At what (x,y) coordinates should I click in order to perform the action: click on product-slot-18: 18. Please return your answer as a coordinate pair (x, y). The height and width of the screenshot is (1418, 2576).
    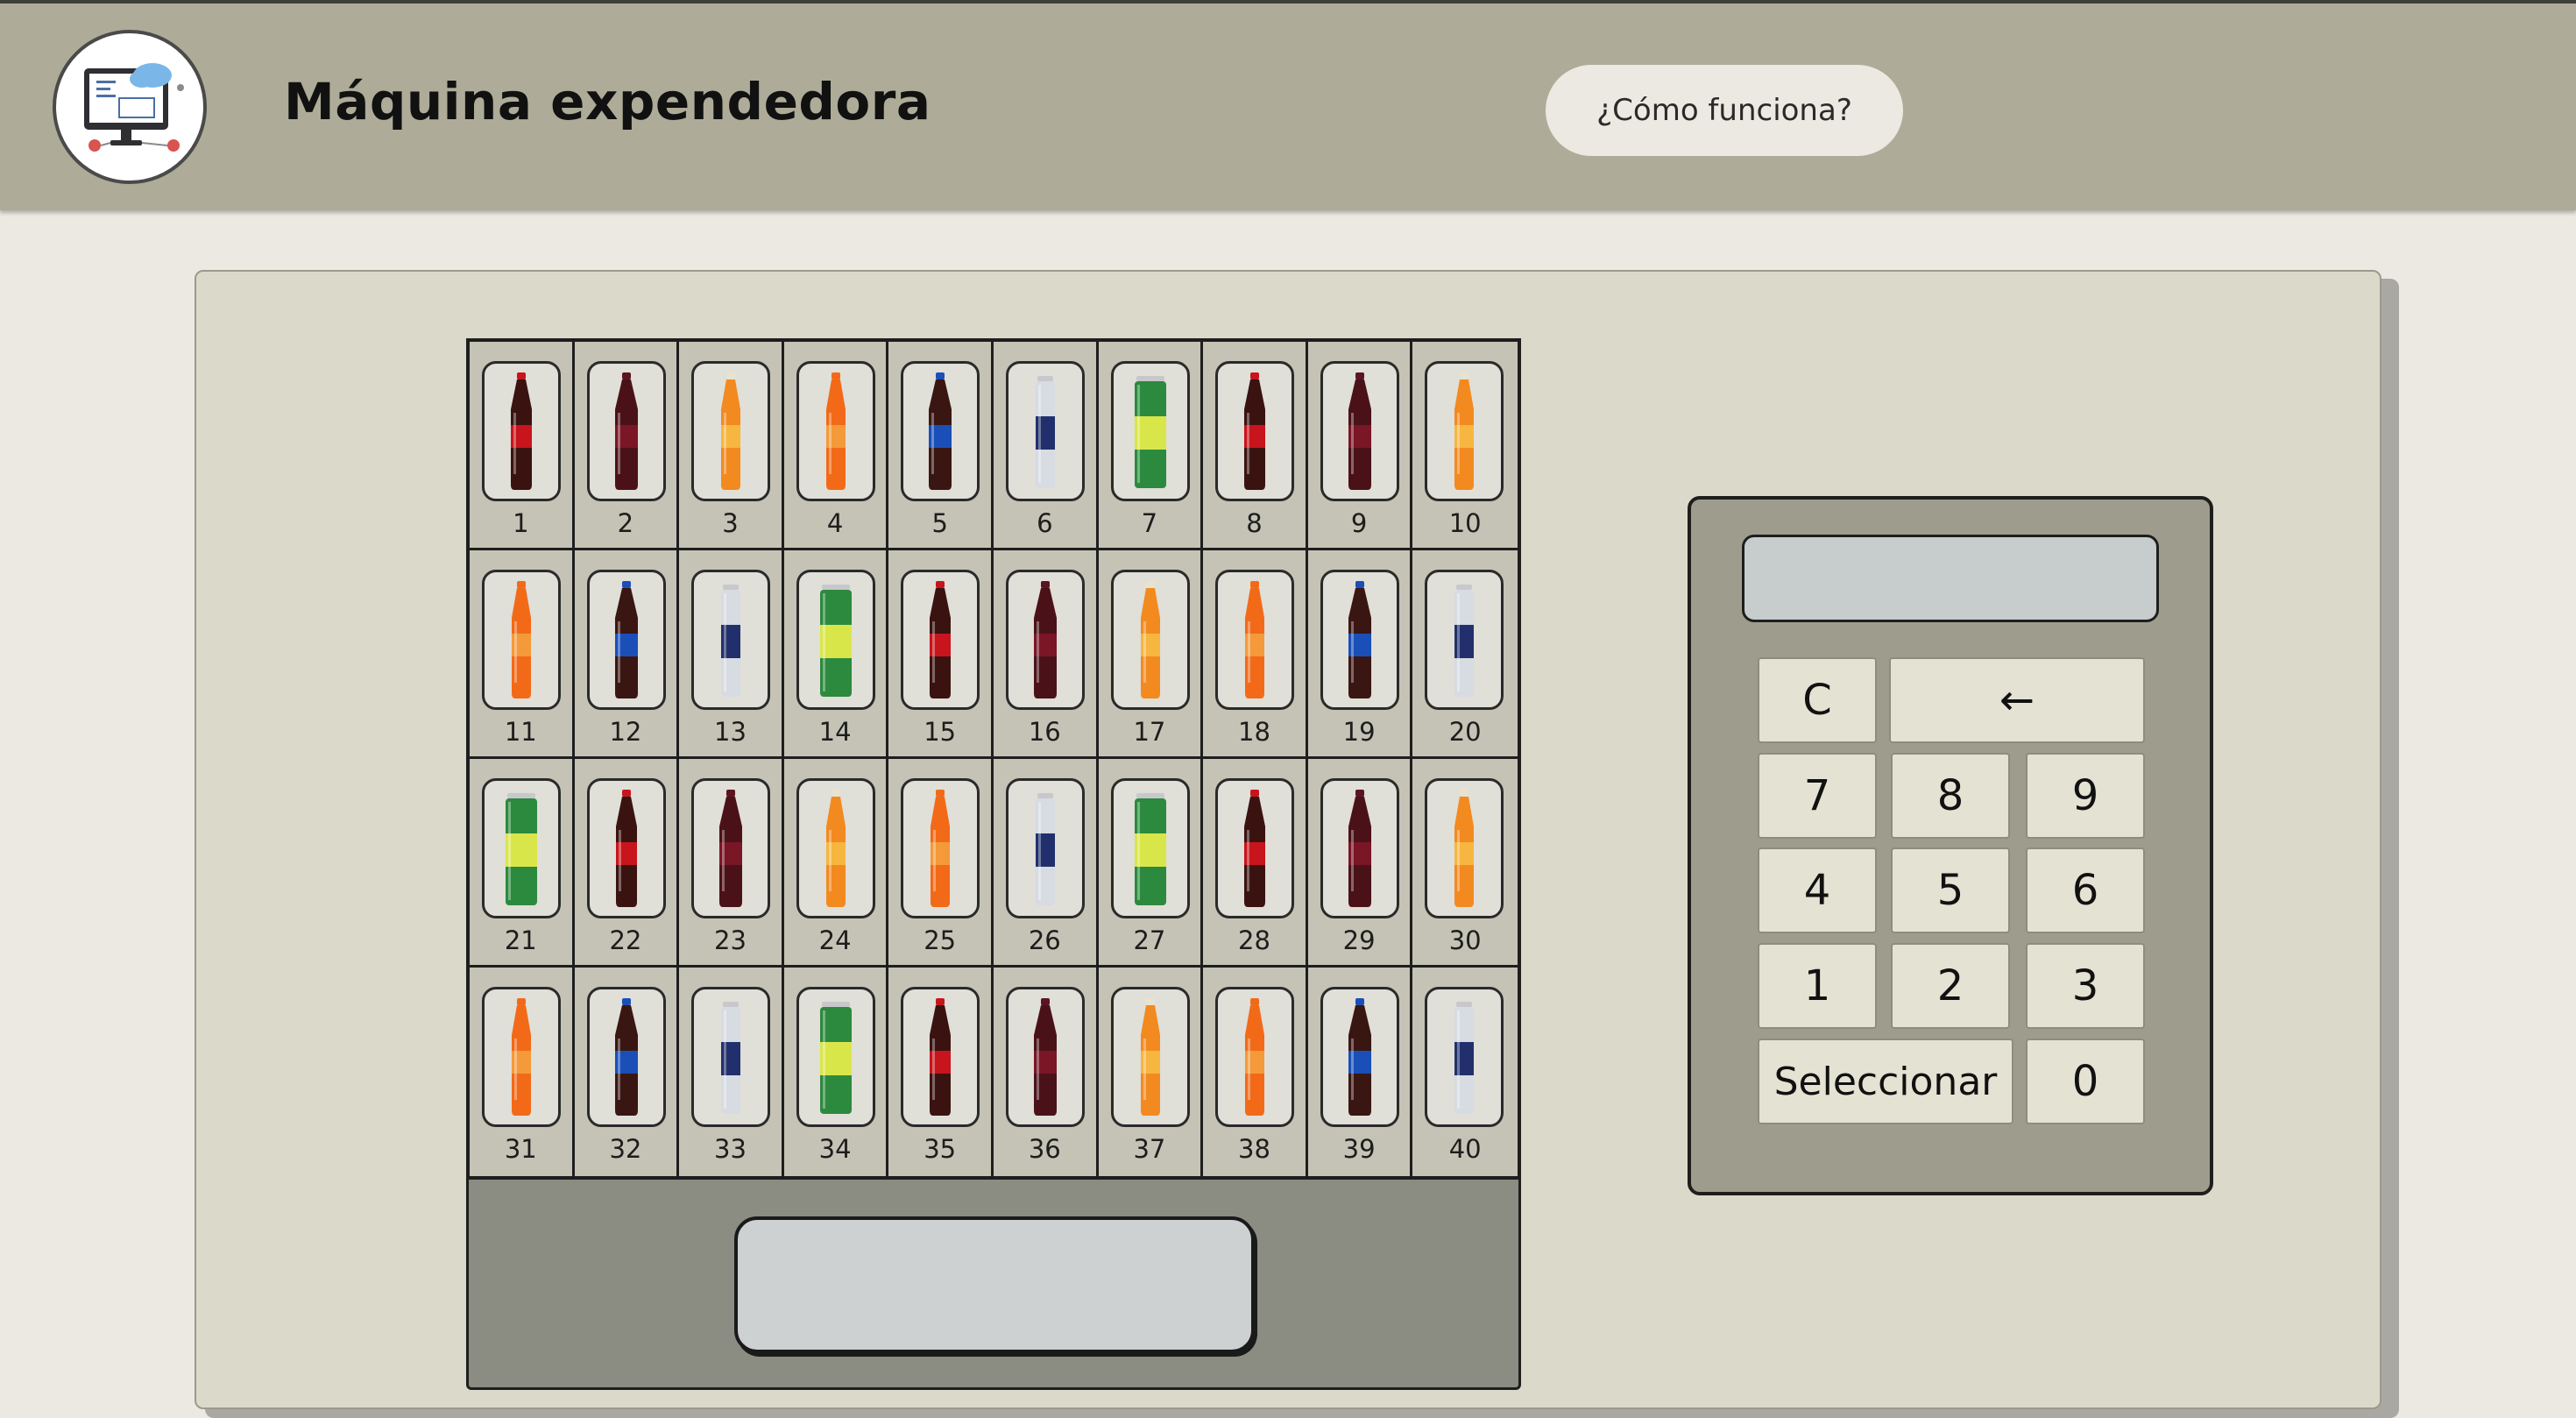
    Looking at the image, I should click on (1255, 654).